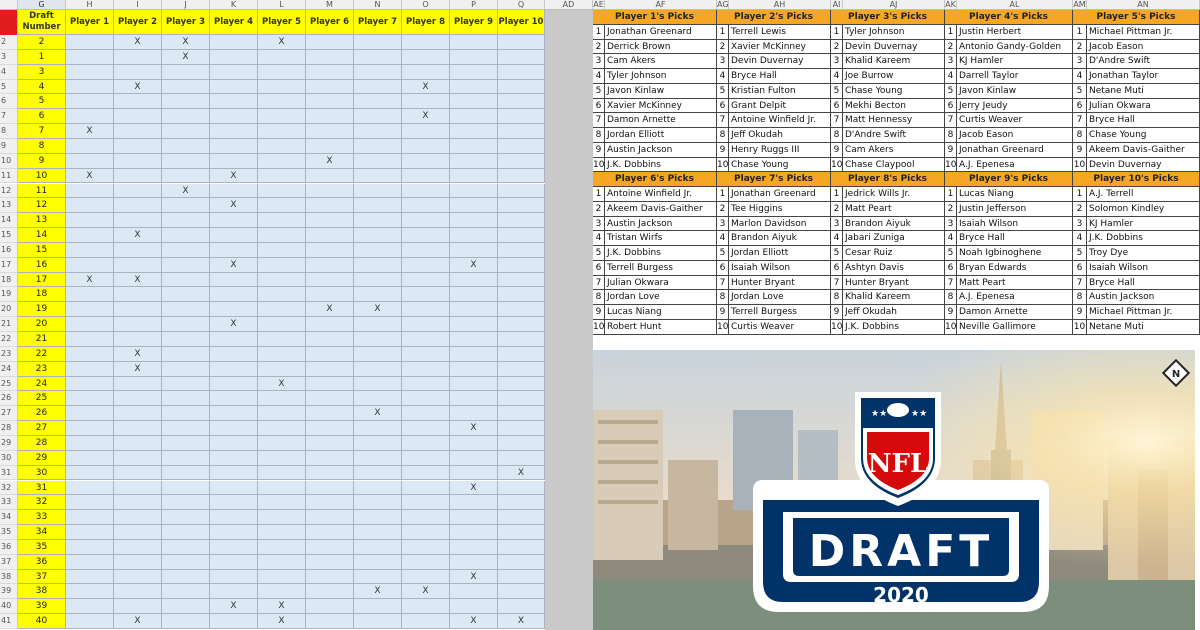  What do you see at coordinates (42, 518) in the screenshot?
I see `draft-number-cell: 33` at bounding box center [42, 518].